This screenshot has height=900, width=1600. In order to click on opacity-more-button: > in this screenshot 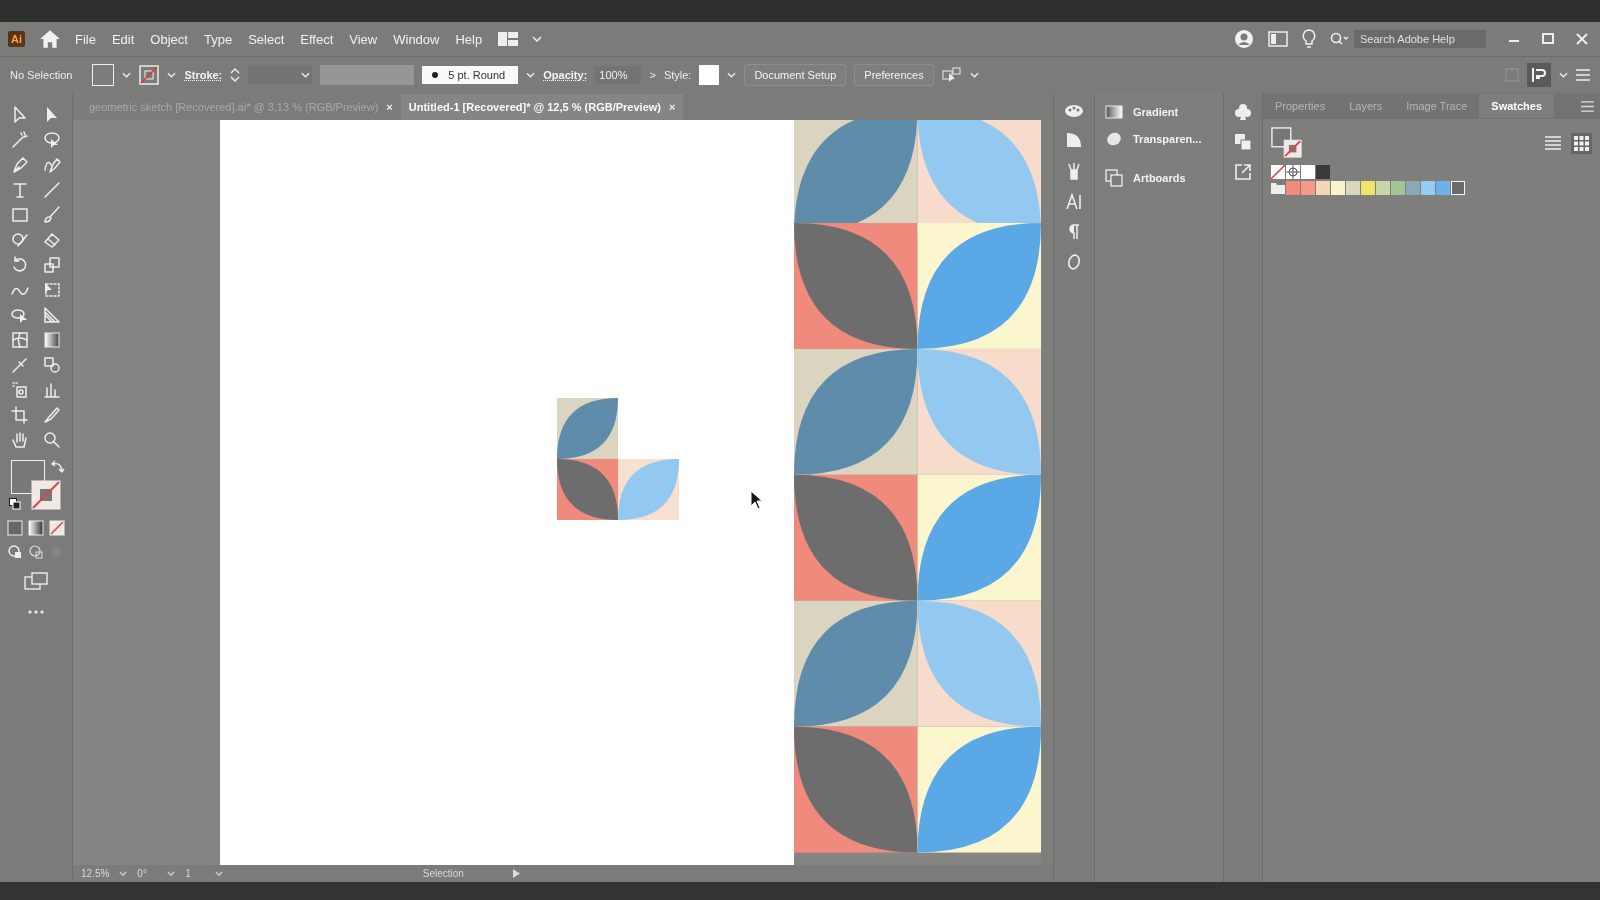, I will do `click(652, 75)`.